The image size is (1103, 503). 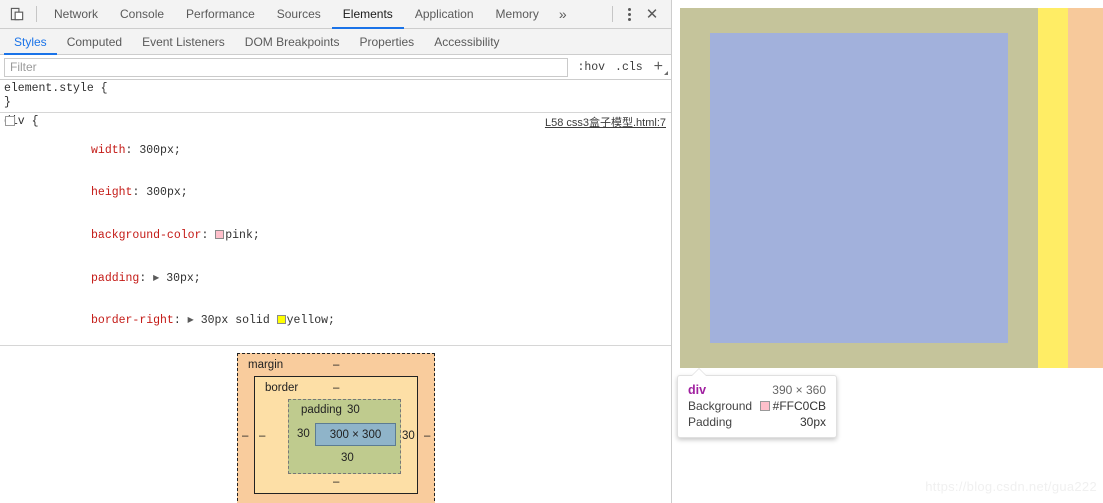 I want to click on declaration-border-right: border-right: ▶ 30px solid yellow;, so click(x=335, y=321).